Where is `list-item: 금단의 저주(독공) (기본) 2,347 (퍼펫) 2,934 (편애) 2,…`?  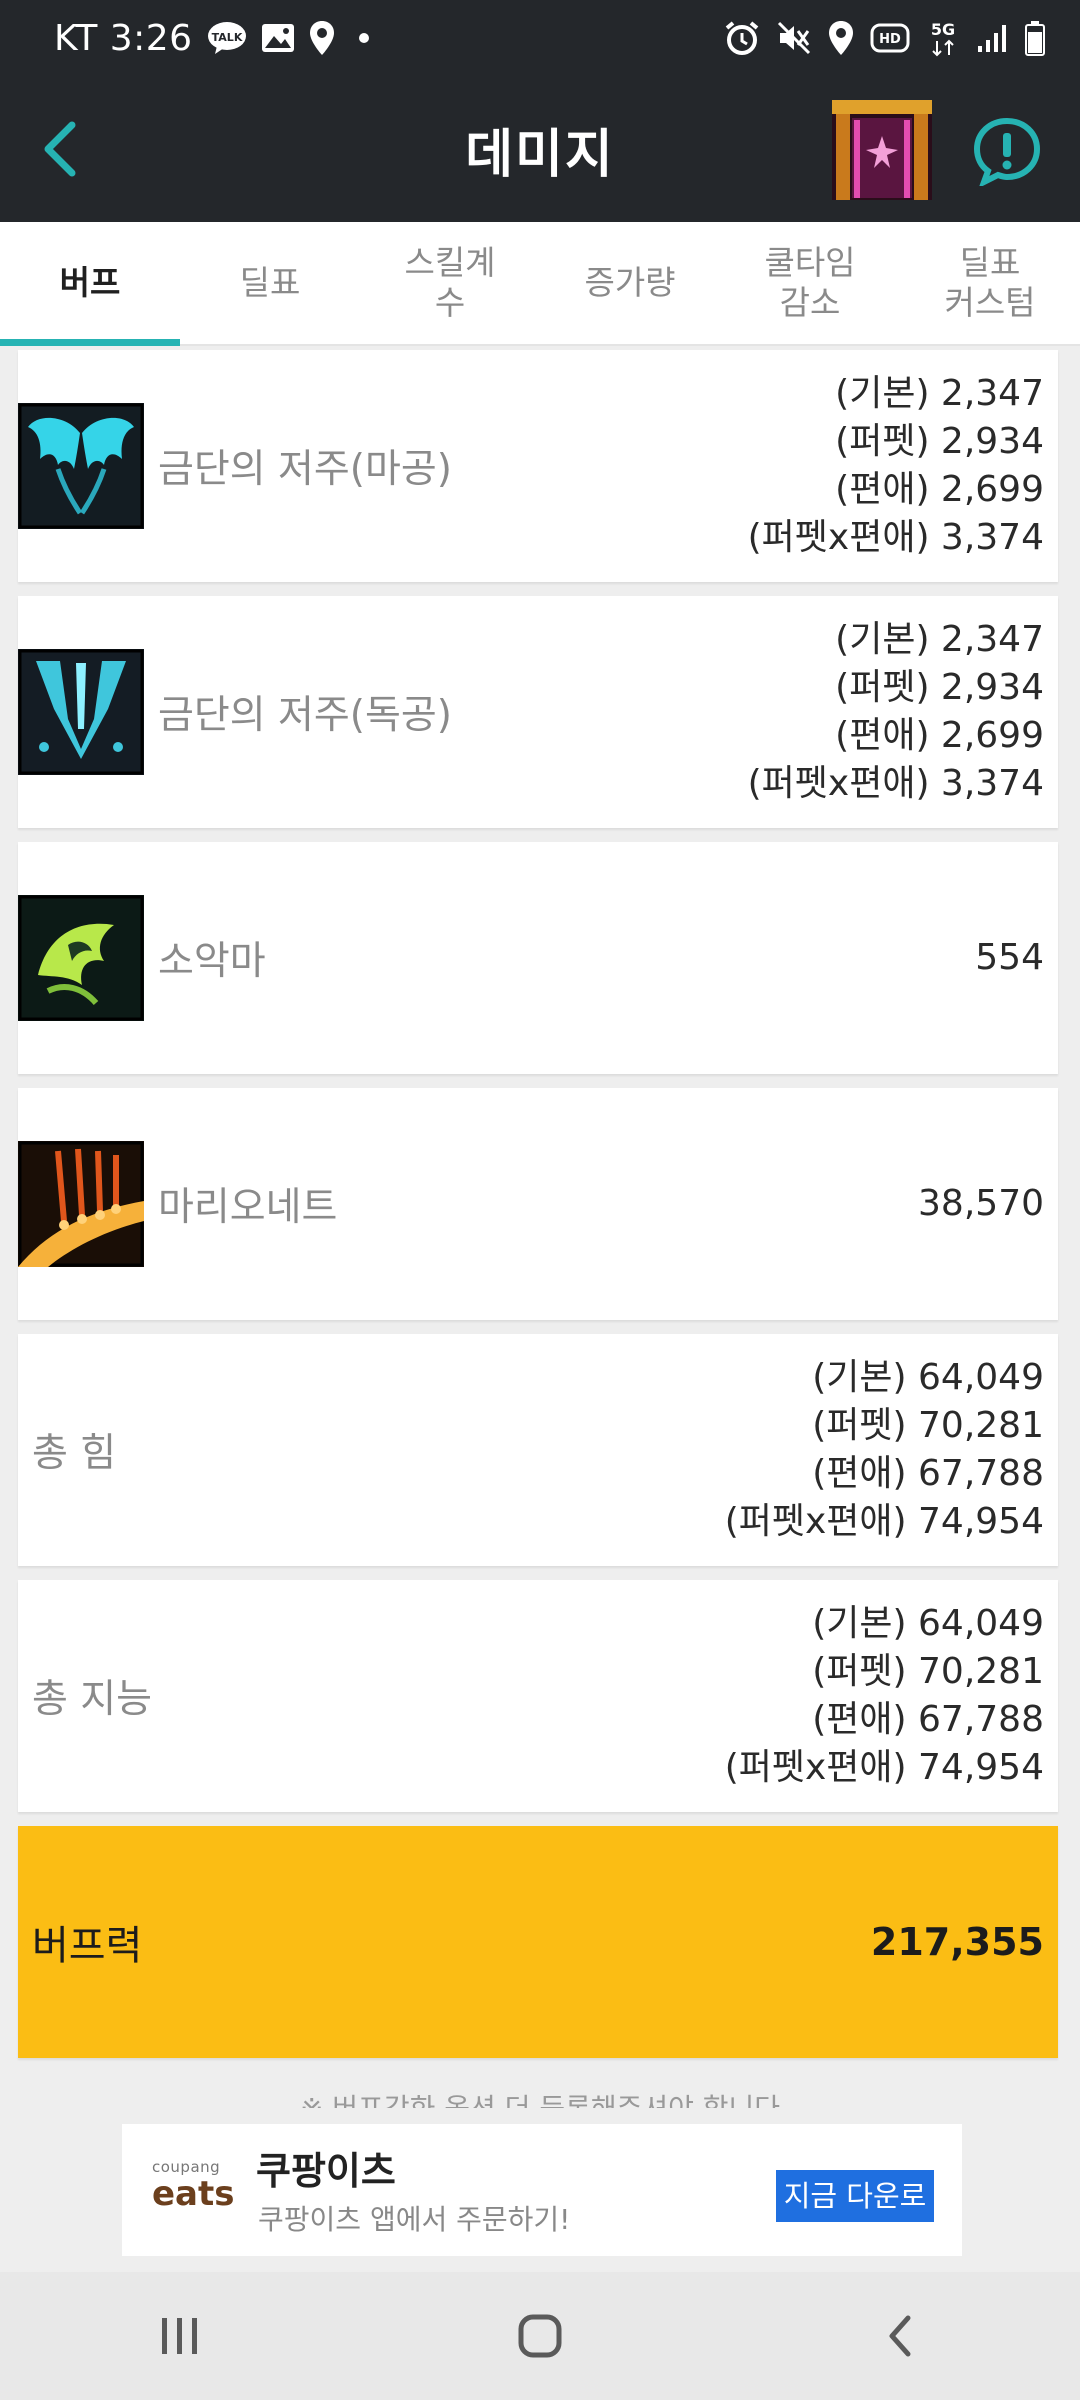 list-item: 금단의 저주(독공) (기본) 2,347 (퍼펫) 2,934 (편애) 2,… is located at coordinates (538, 712).